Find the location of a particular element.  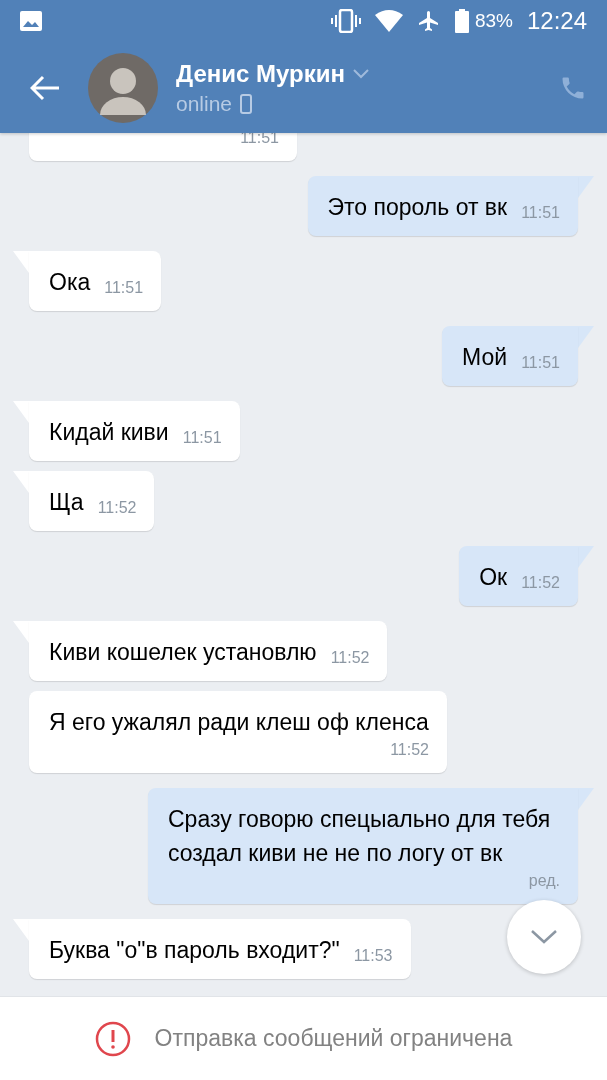

message-text: Это пороль от вк is located at coordinates (417, 207).